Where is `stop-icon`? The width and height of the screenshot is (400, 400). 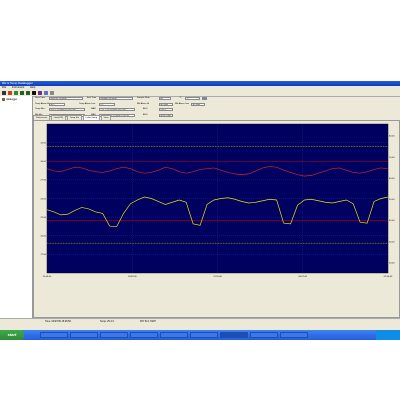
stop-icon is located at coordinates (34, 93).